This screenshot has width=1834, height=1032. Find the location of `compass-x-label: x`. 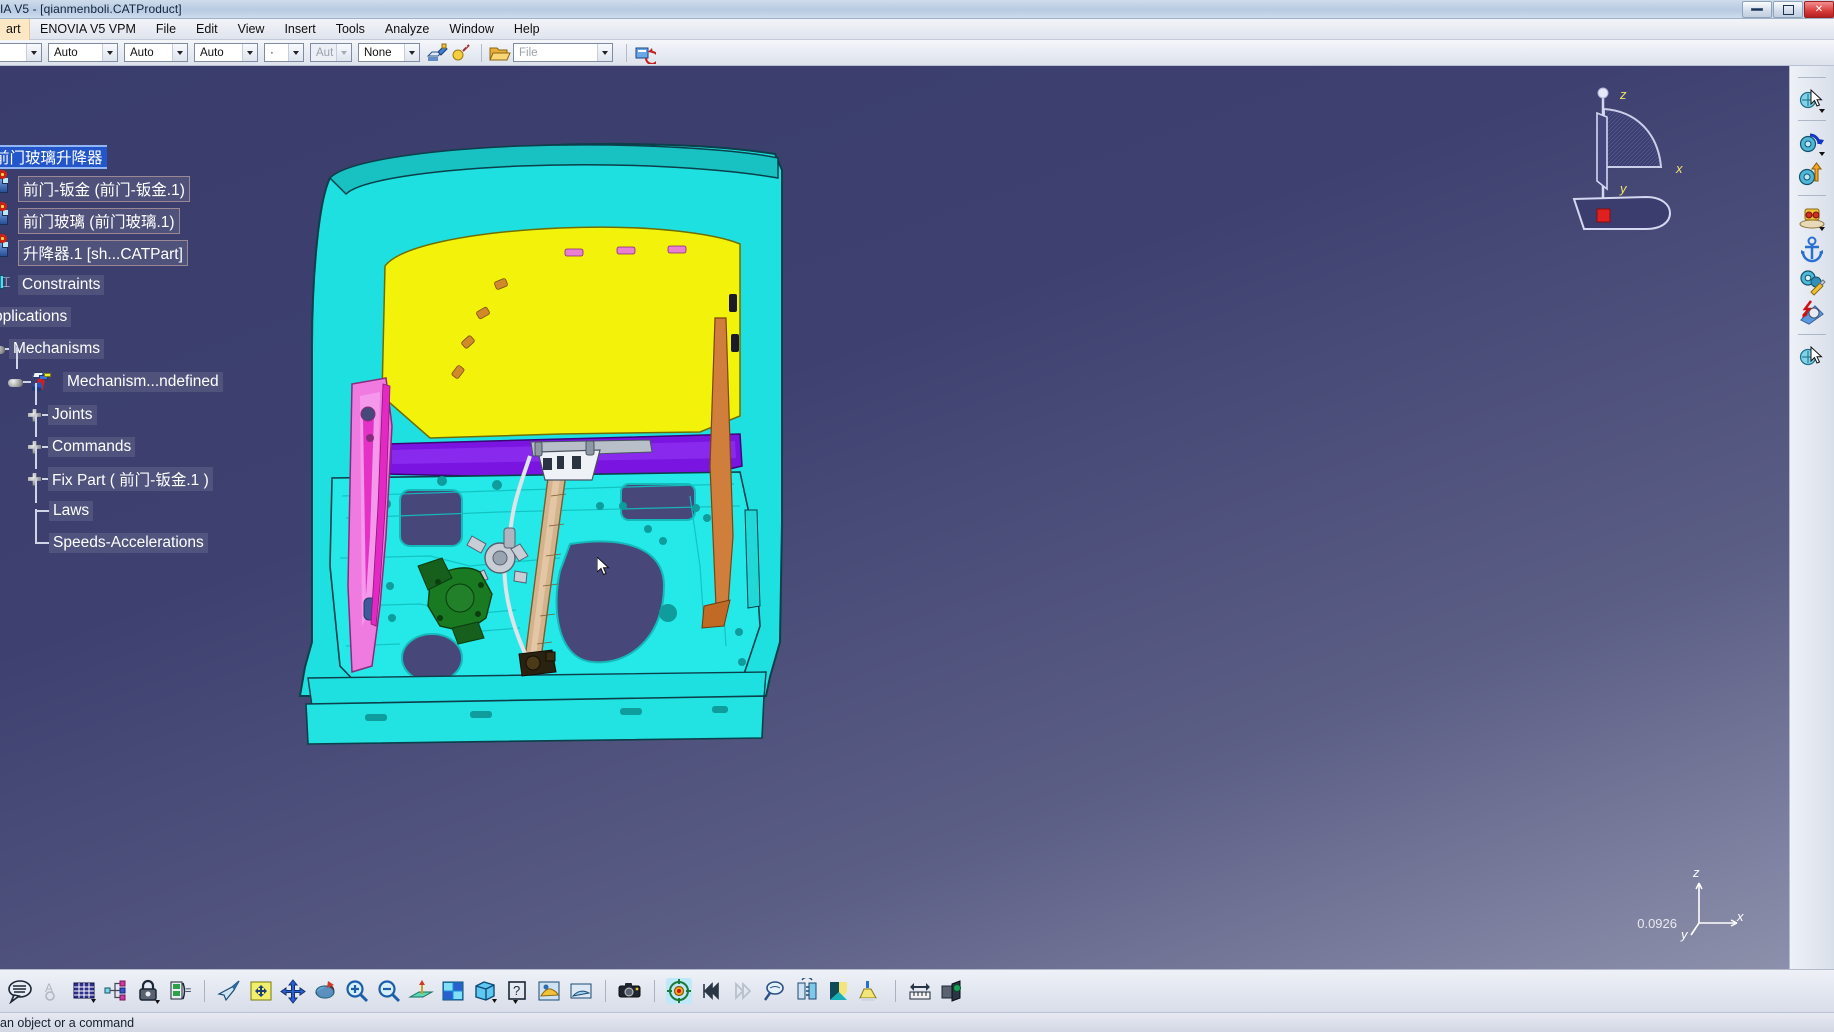

compass-x-label: x is located at coordinates (1679, 168).